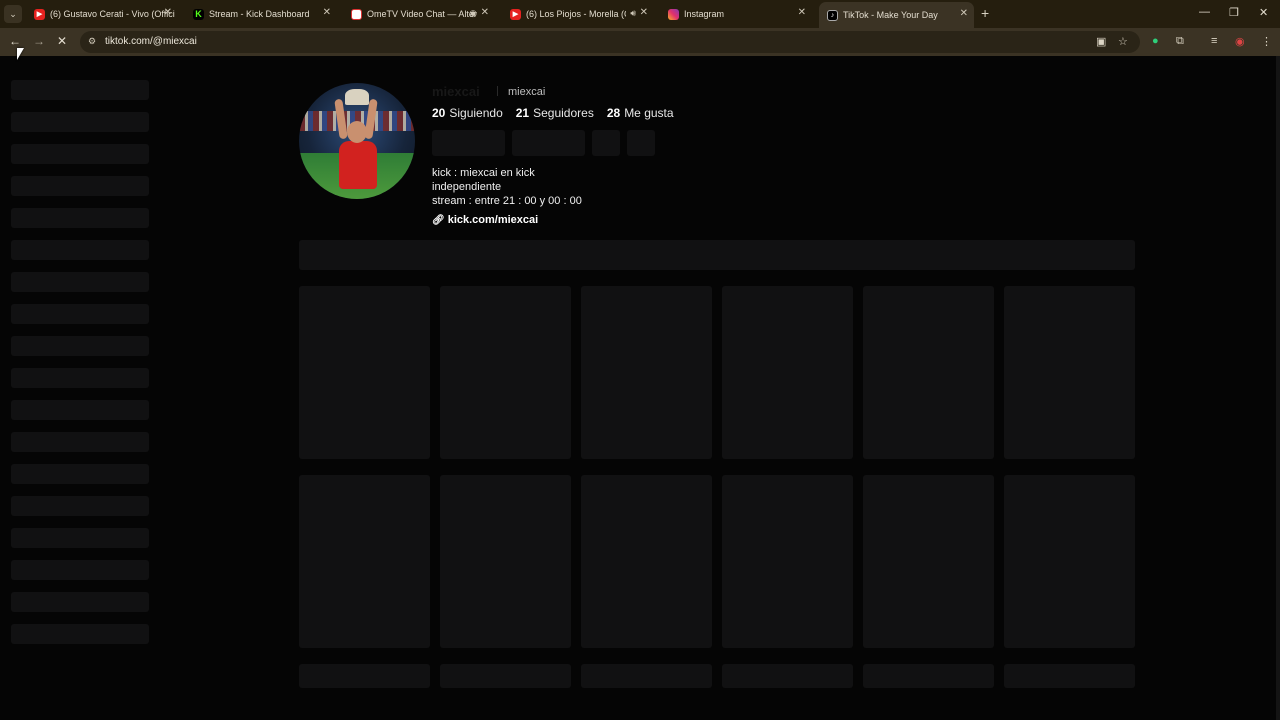  I want to click on browser-tab-4: ▶ (6) Los Piojos - Morella (Co 🔊︎ ✕, so click(578, 14).